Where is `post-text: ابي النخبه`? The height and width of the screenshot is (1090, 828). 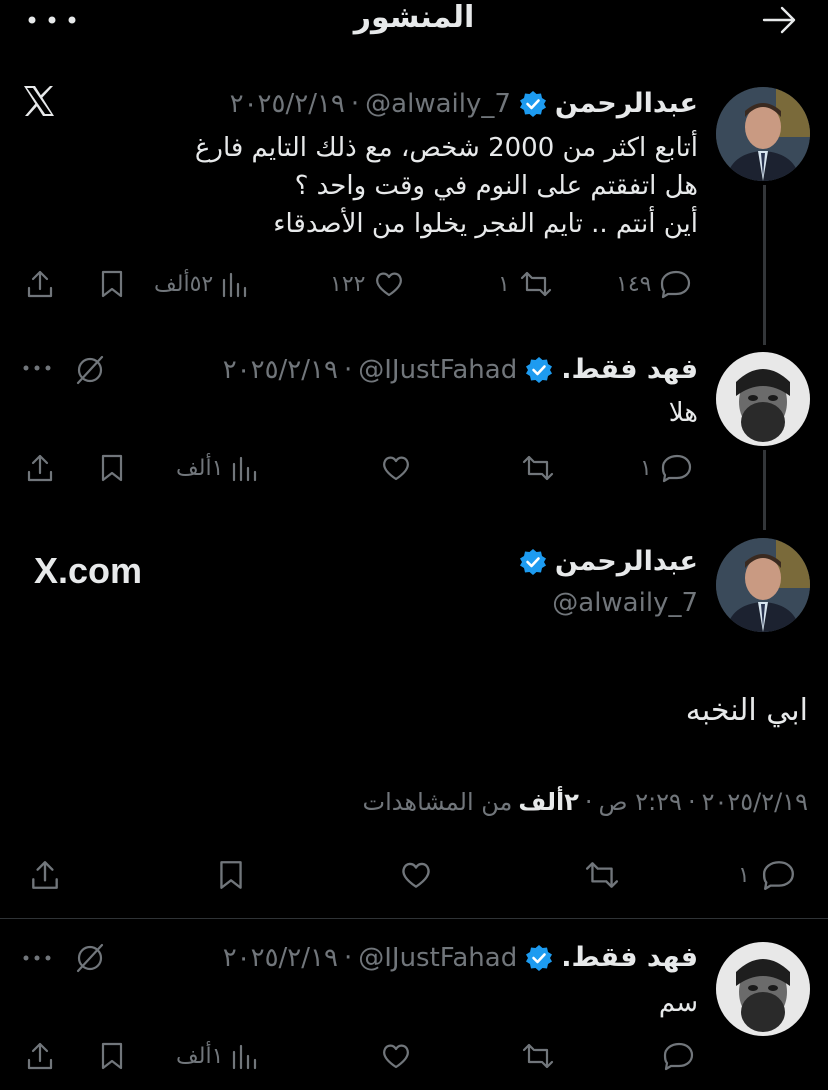
post-text: ابي النخبه is located at coordinates (746, 710).